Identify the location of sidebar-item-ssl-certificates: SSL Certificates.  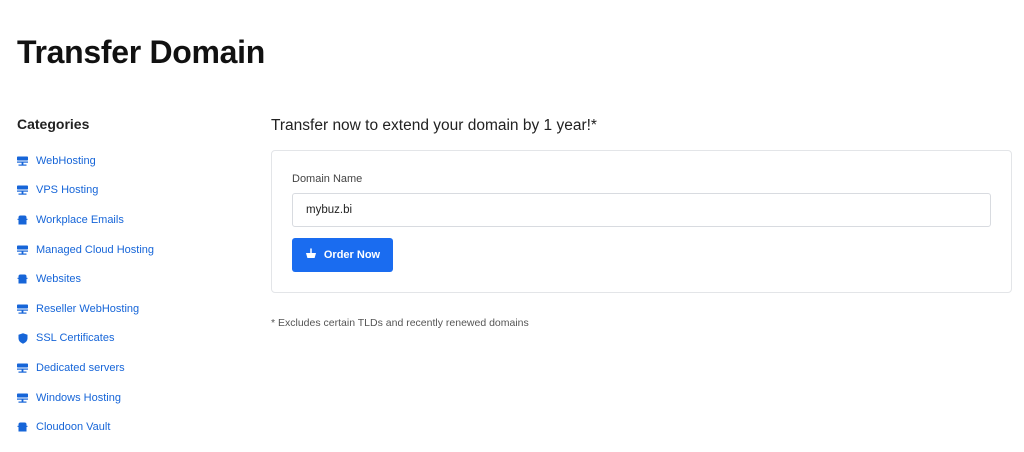
(132, 339).